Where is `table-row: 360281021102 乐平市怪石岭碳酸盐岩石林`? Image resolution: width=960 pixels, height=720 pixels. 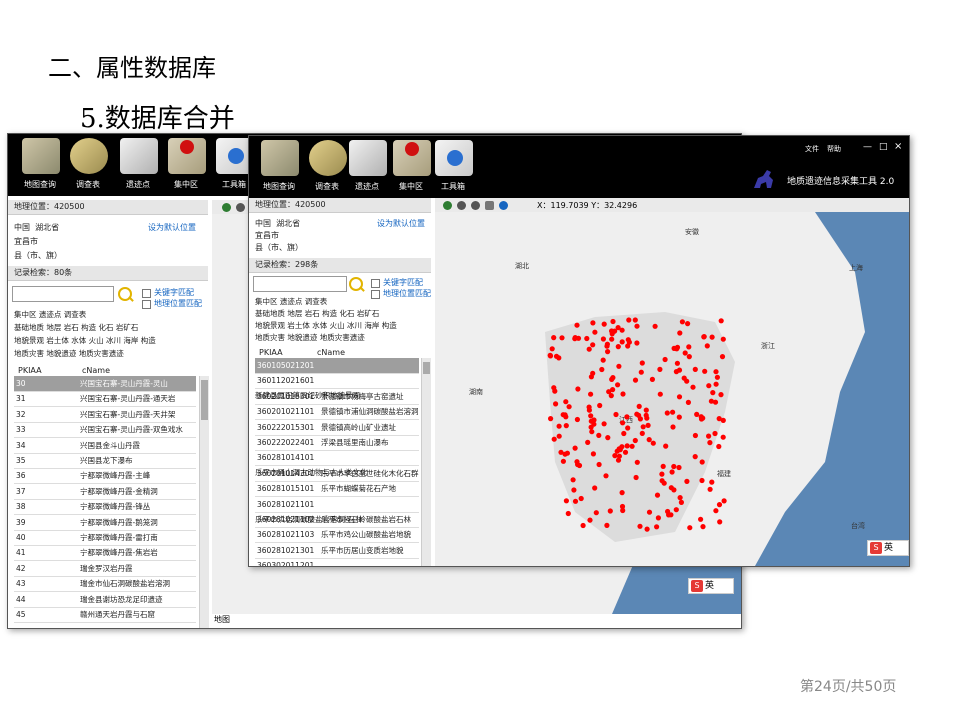
table-row: 360281021102 乐平市怪石岭碳酸盐岩石林 is located at coordinates (337, 520).